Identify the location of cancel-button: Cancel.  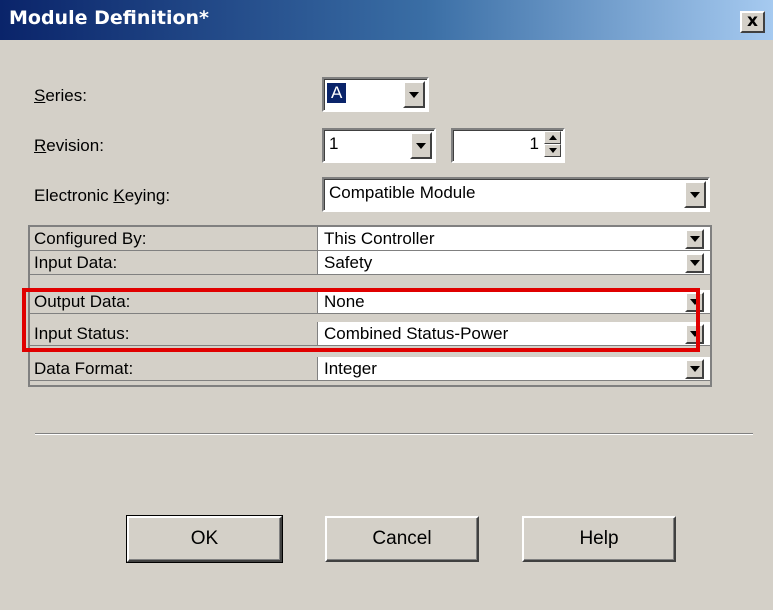
(402, 539).